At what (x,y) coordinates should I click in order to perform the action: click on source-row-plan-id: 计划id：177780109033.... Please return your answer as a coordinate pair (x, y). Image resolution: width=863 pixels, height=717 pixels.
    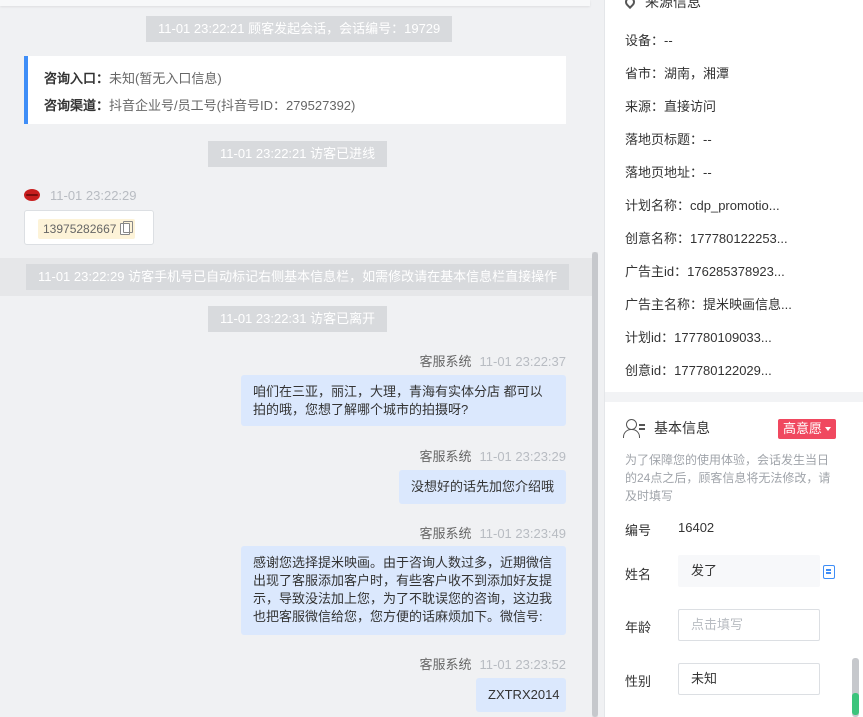
    Looking at the image, I should click on (698, 336).